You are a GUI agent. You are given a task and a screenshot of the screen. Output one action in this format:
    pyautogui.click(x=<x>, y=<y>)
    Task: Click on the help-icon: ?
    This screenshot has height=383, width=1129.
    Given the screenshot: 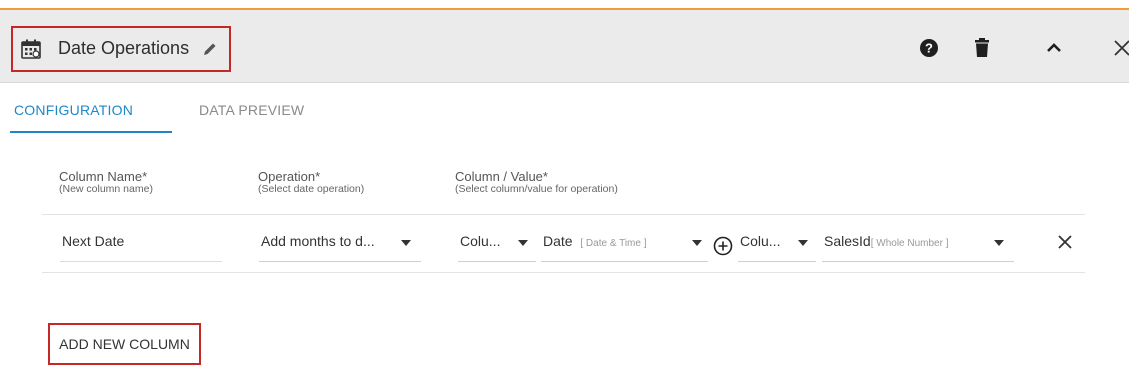 What is the action you would take?
    pyautogui.click(x=929, y=48)
    